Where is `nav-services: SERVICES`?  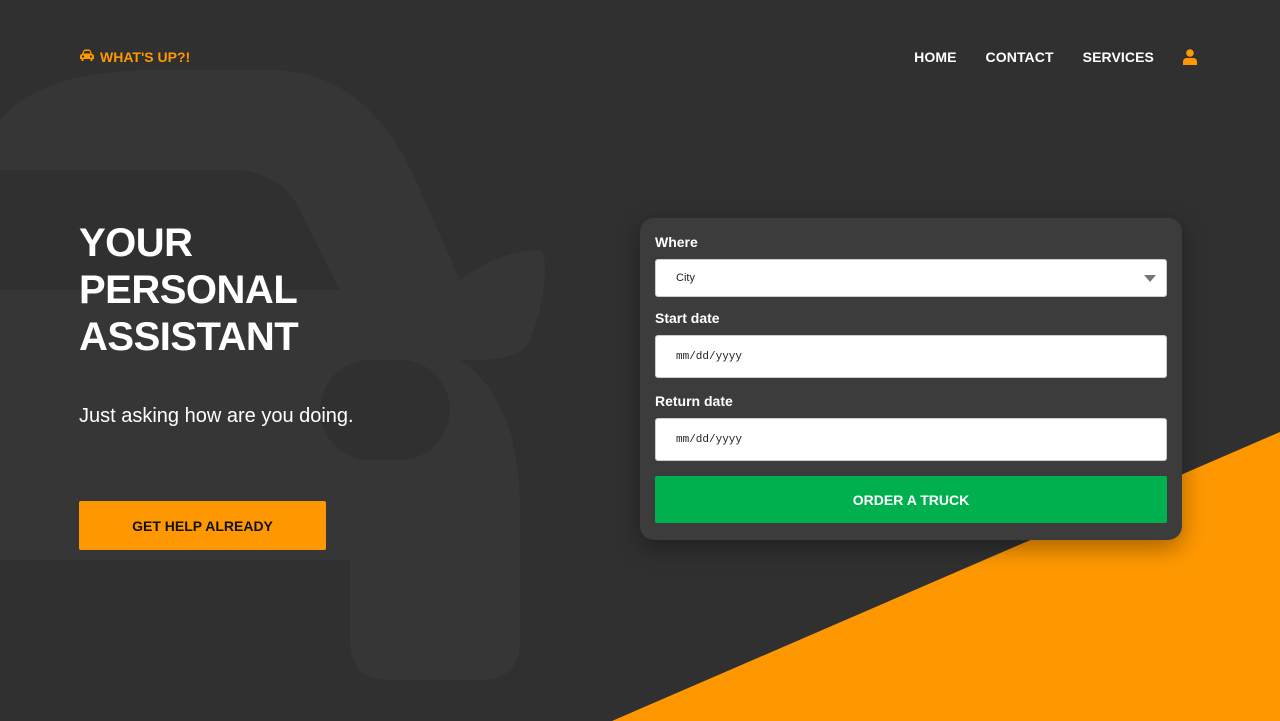 nav-services: SERVICES is located at coordinates (1118, 57).